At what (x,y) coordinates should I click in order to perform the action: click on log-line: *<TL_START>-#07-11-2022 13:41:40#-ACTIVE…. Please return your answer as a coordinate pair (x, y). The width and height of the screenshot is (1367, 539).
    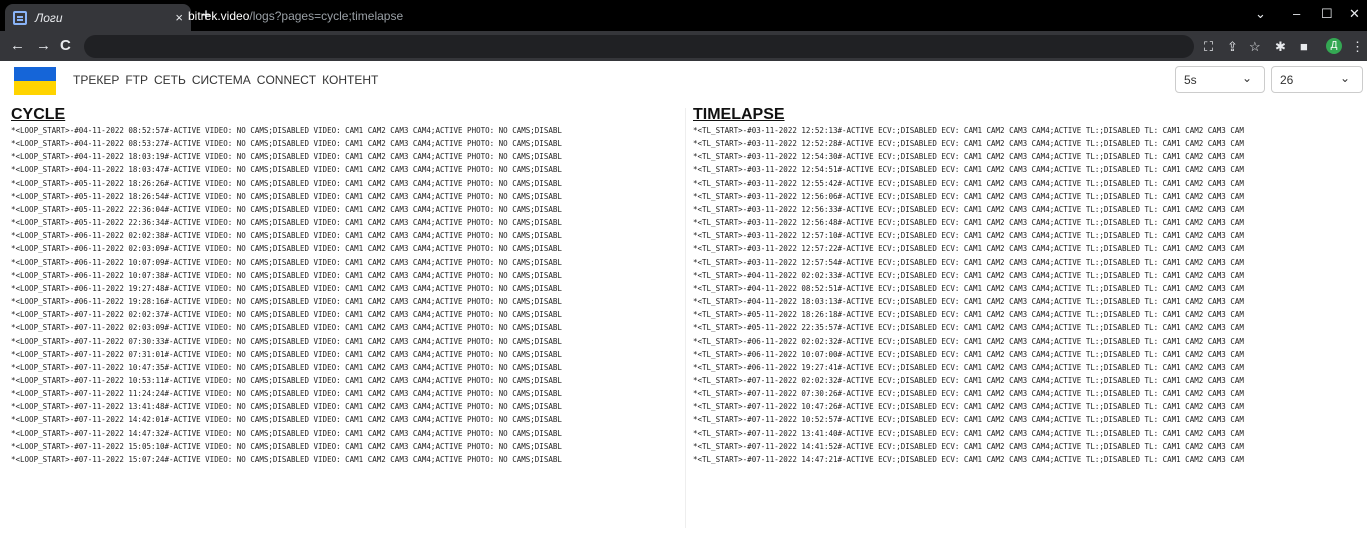
    Looking at the image, I should click on (968, 433).